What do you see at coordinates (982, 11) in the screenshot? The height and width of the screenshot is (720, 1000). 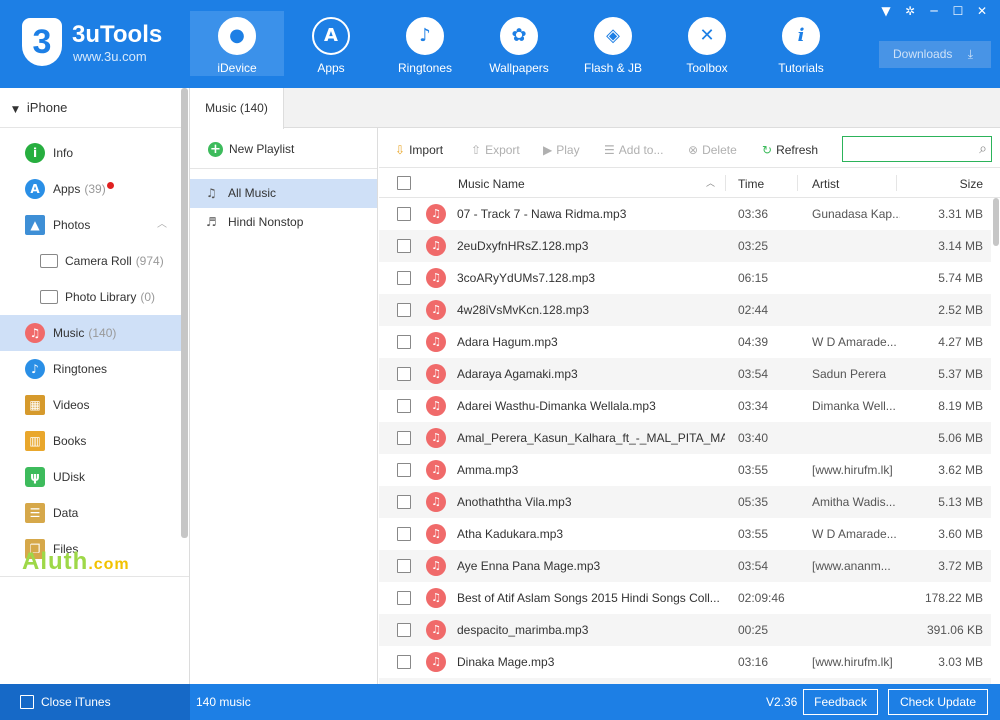 I see `close-icon: ✕` at bounding box center [982, 11].